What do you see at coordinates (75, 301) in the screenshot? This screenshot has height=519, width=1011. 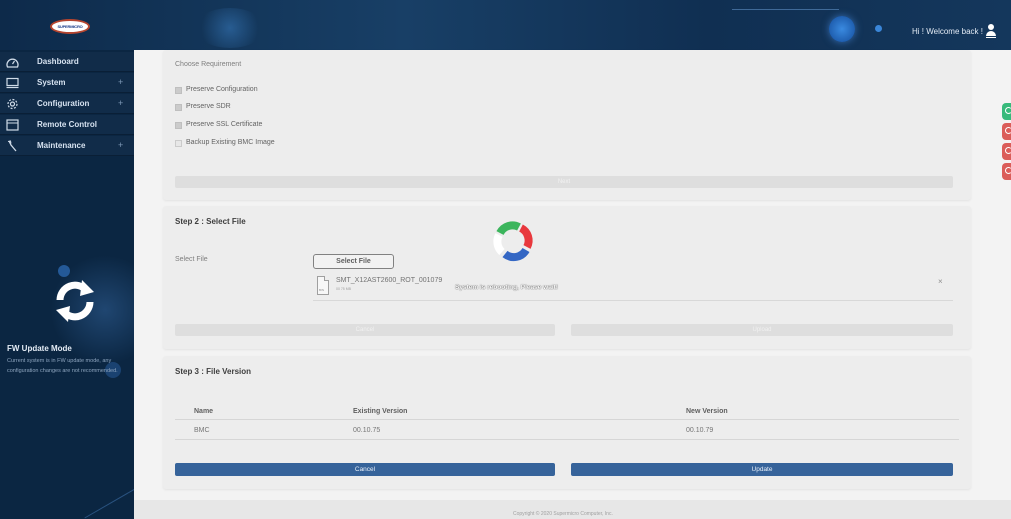 I see `fw-update-refresh-icon` at bounding box center [75, 301].